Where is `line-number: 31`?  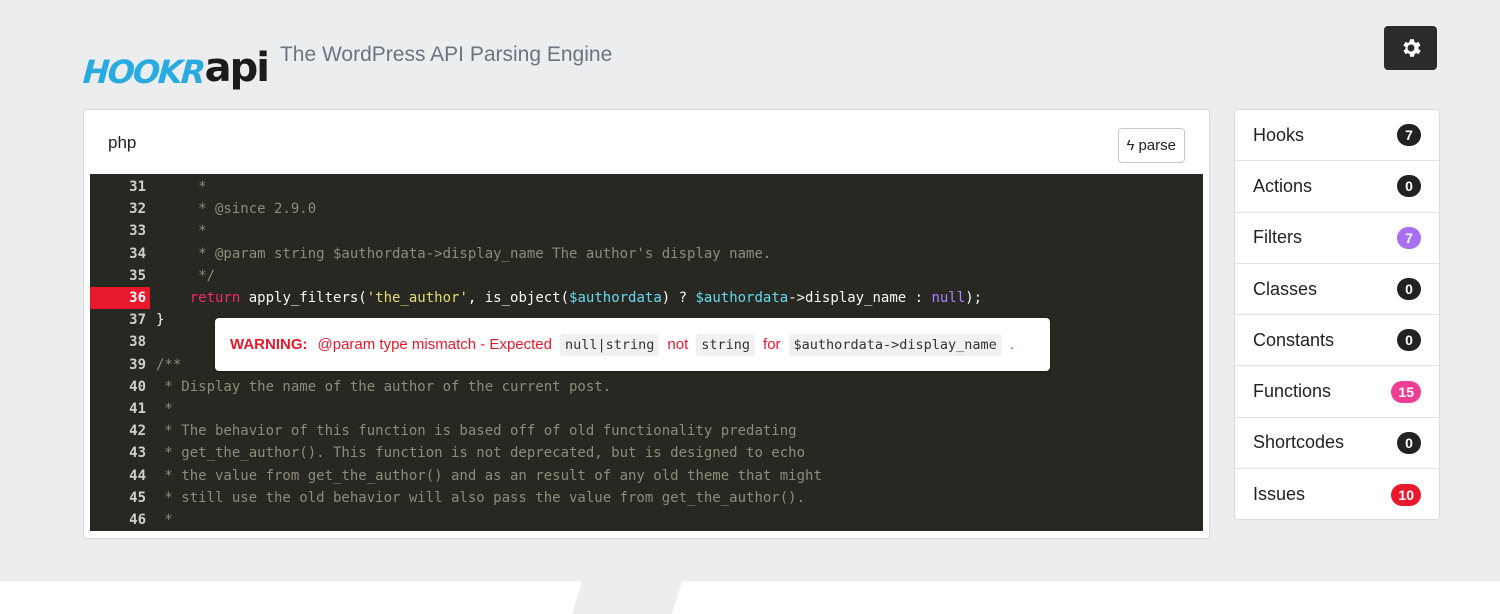
line-number: 31 is located at coordinates (120, 187).